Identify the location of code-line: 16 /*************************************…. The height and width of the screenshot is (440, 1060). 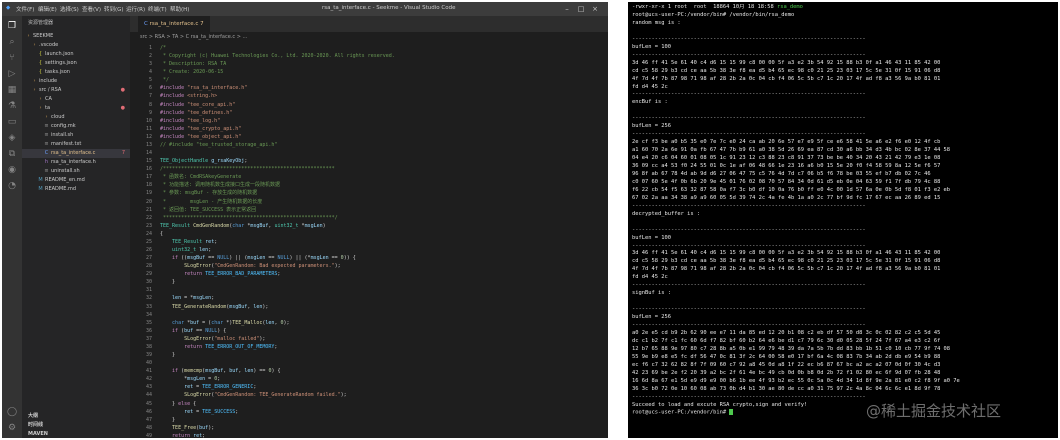
(369, 169).